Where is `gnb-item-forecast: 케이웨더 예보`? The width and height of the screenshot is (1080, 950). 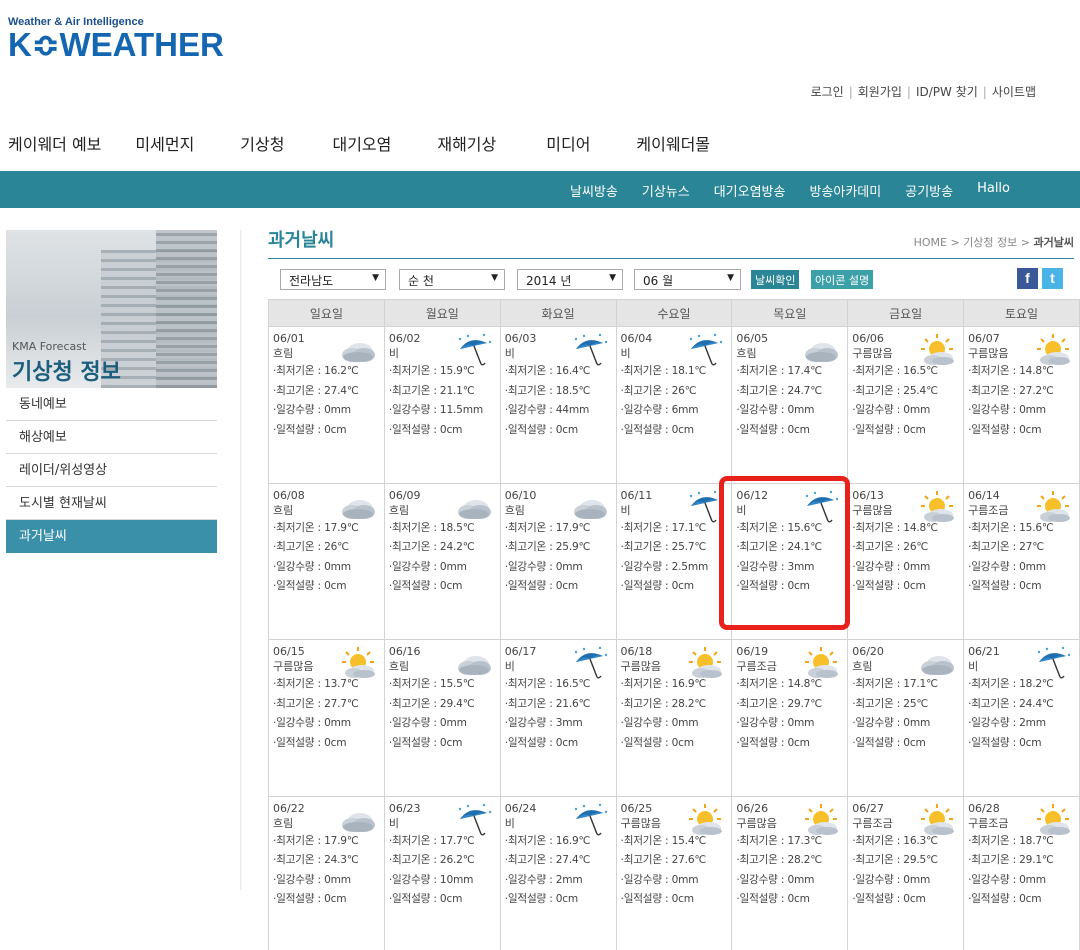
gnb-item-forecast: 케이웨더 예보 is located at coordinates (54, 143).